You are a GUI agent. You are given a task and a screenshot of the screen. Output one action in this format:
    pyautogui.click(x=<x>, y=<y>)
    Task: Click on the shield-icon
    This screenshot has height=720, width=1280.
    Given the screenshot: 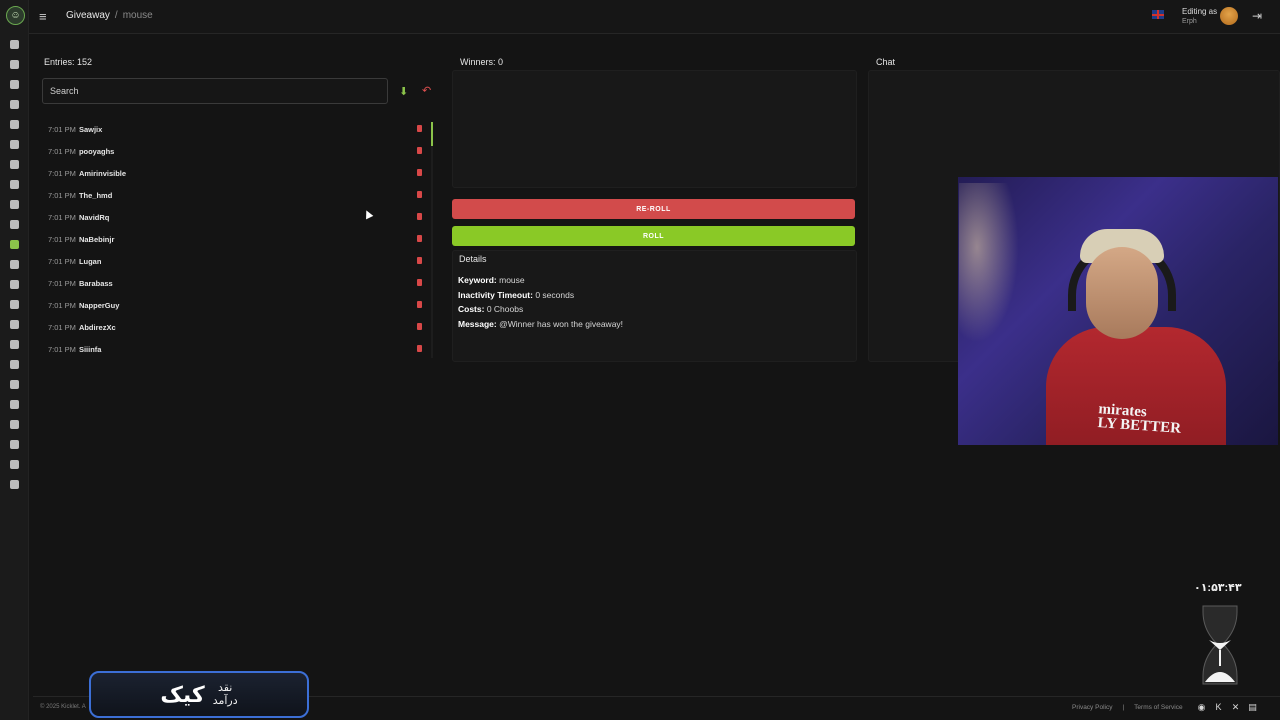 What is the action you would take?
    pyautogui.click(x=14, y=164)
    